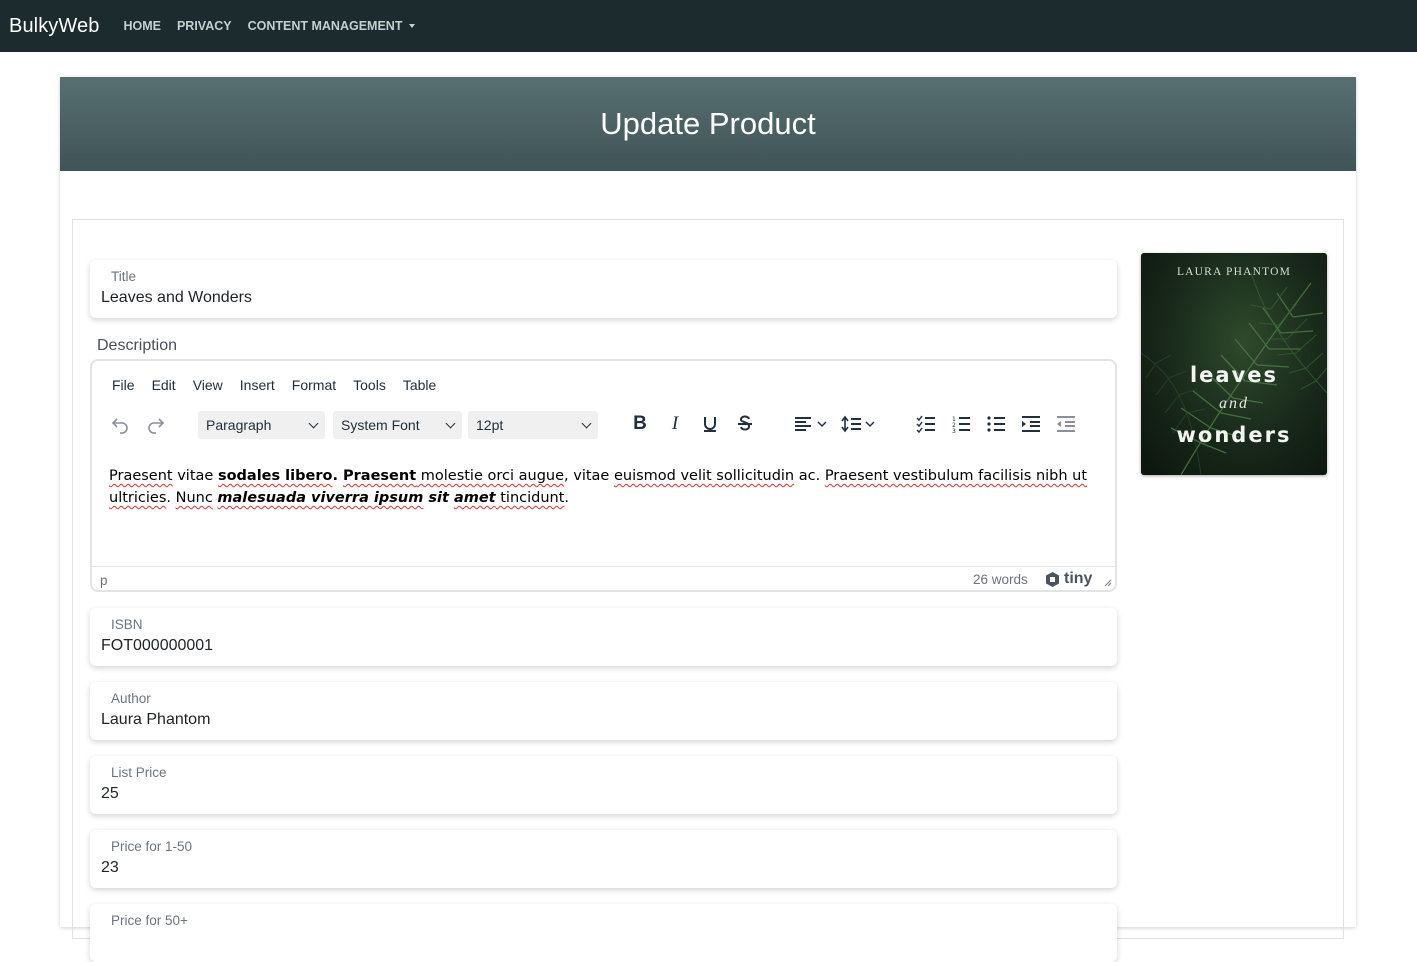 Image resolution: width=1417 pixels, height=962 pixels. Describe the element at coordinates (369, 385) in the screenshot. I see `menu-tools: Tools` at that location.